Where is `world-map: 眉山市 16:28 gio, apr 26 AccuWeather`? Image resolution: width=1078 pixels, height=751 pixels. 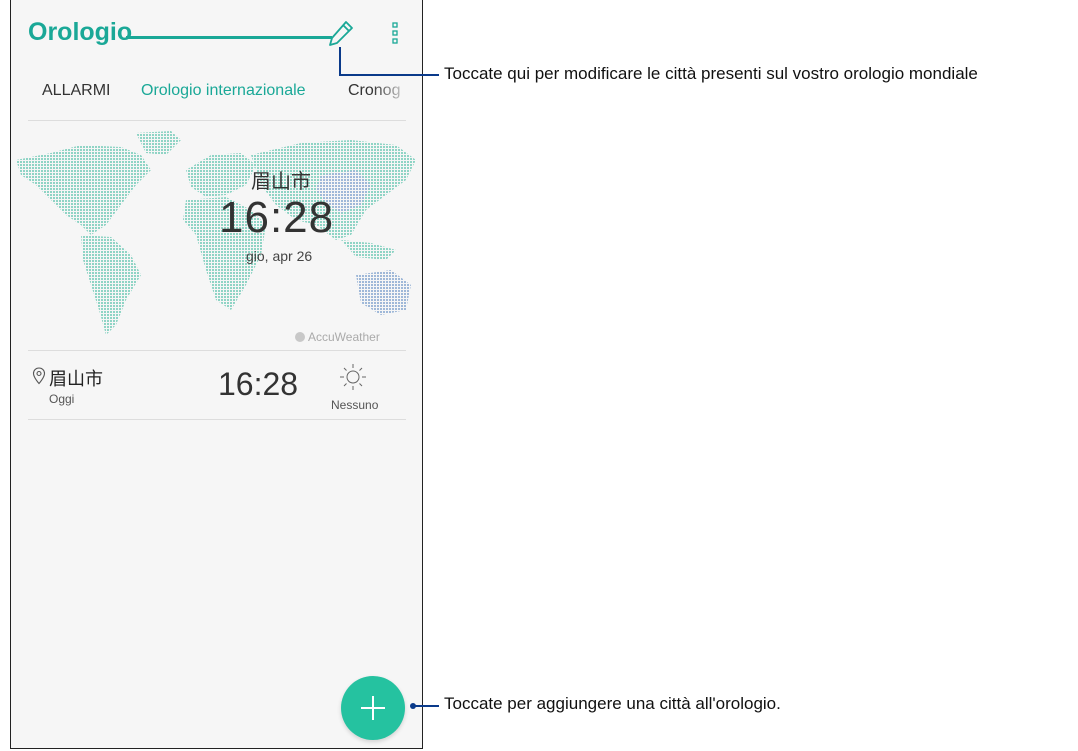
world-map: 眉山市 16:28 gio, apr 26 AccuWeather is located at coordinates (216, 237).